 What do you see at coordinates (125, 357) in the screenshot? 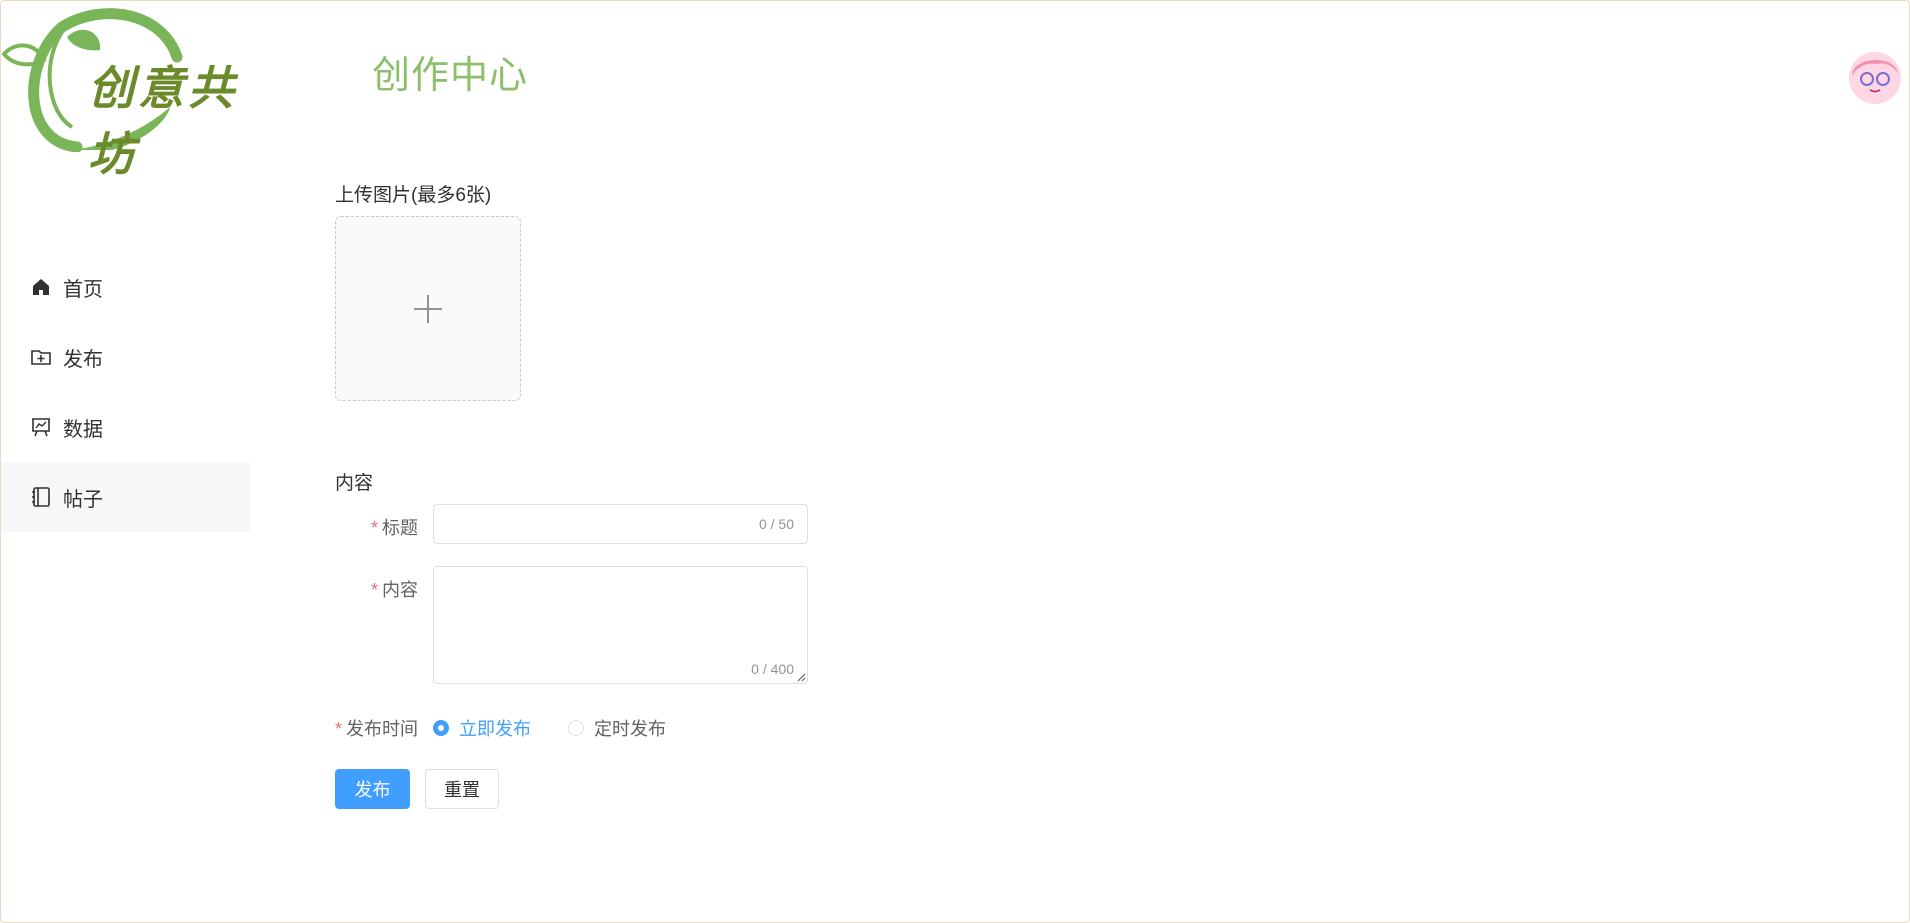
I see `sidebar-item-publish: 发布` at bounding box center [125, 357].